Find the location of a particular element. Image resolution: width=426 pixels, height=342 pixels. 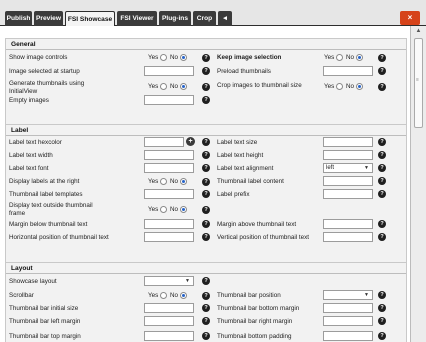

thumbnail-bar-right-margin-input is located at coordinates (348, 321).